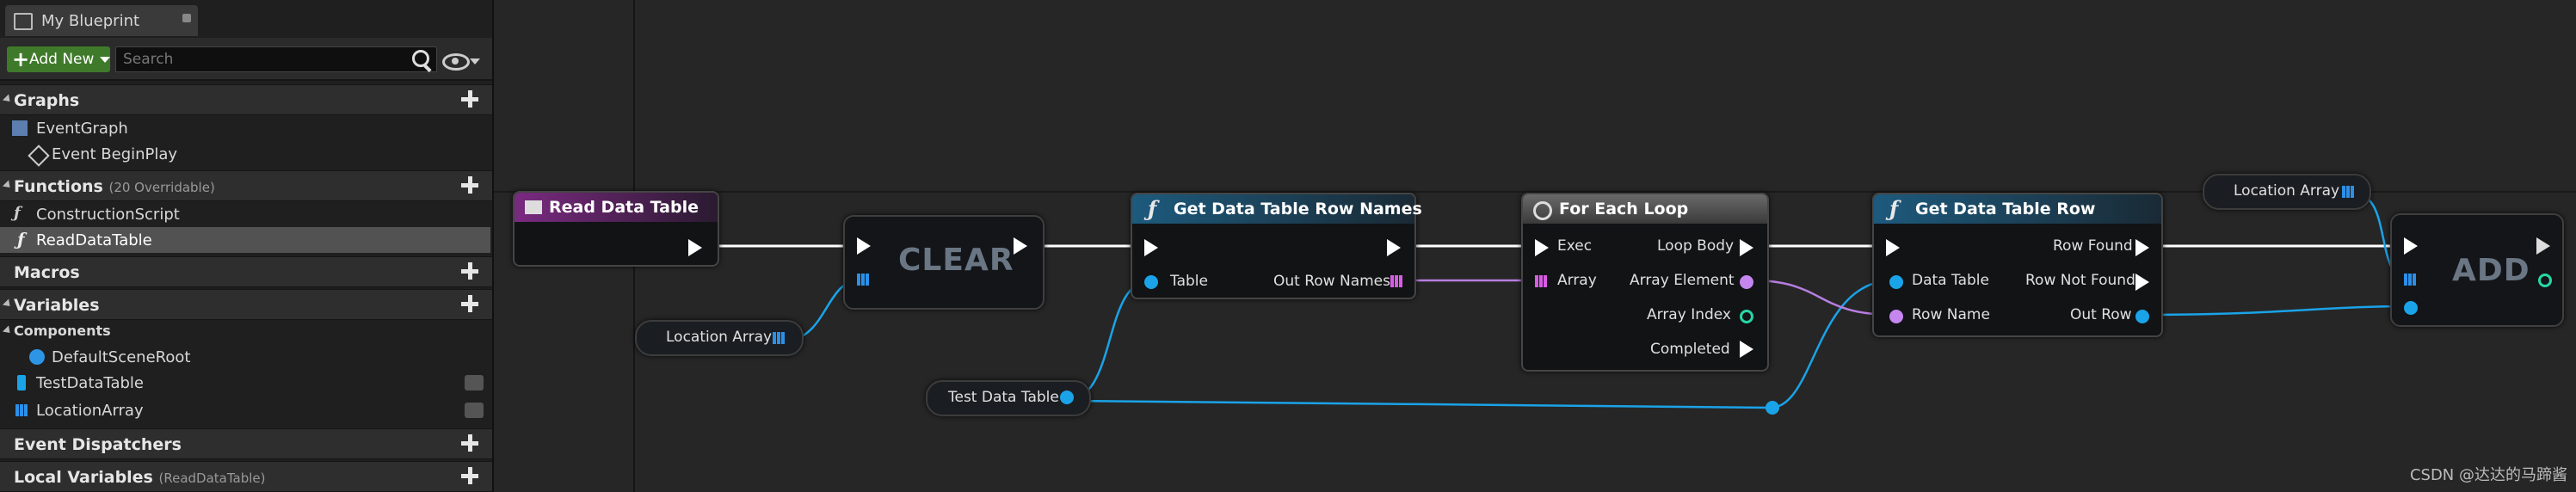 This screenshot has height=492, width=2576. Describe the element at coordinates (2545, 280) in the screenshot. I see `index-out-pin` at that location.